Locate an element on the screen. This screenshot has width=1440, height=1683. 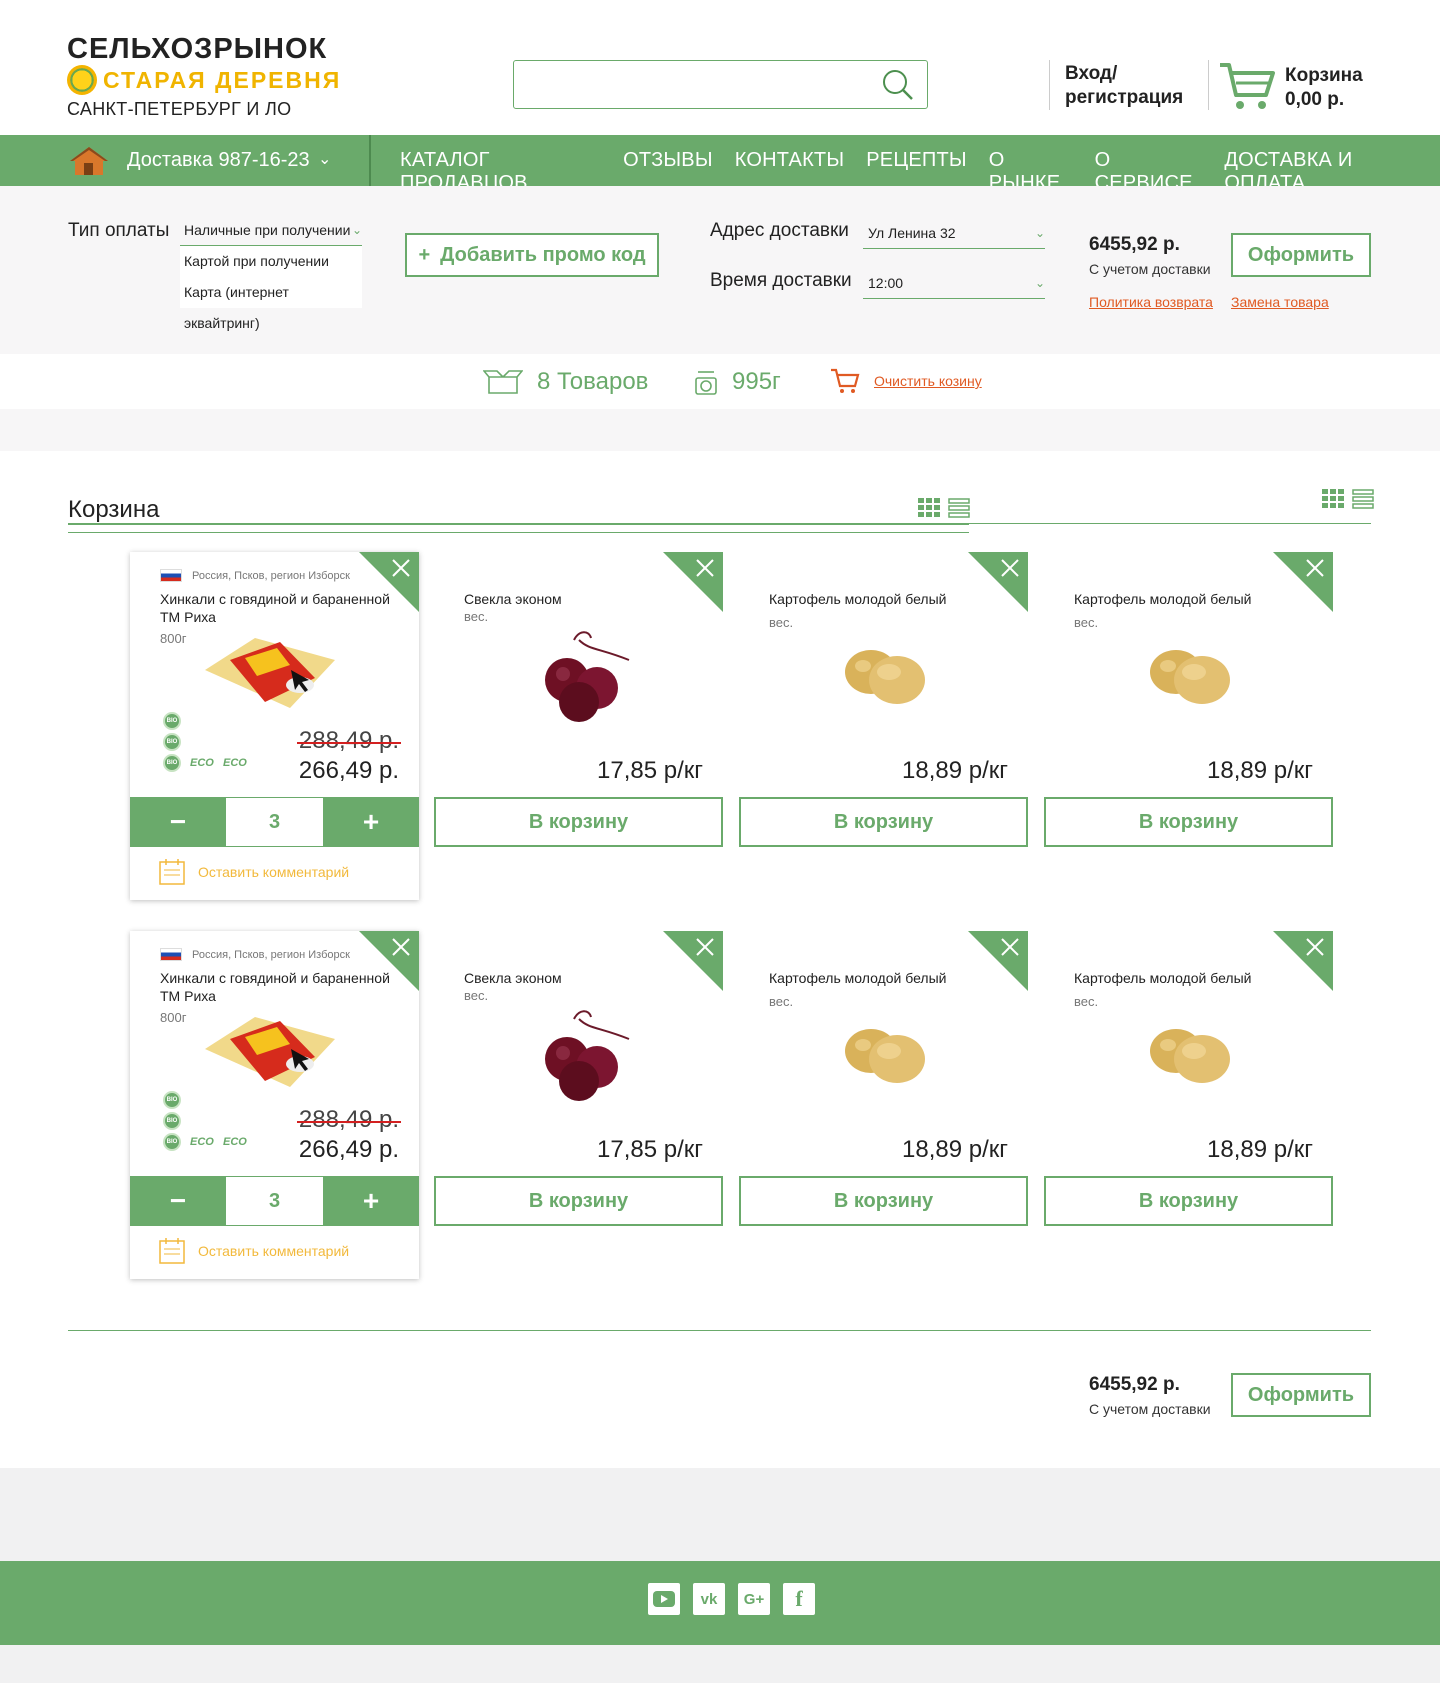
cart-title: Корзина is located at coordinates (114, 509).